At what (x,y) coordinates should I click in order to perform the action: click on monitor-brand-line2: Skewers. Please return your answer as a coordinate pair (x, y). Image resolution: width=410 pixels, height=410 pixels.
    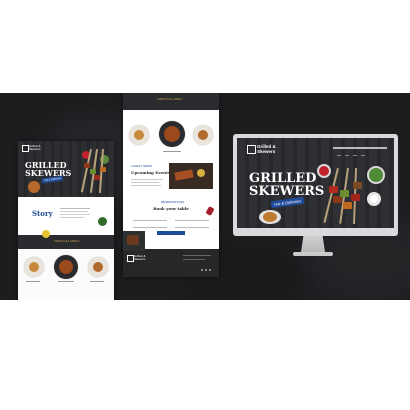
    Looking at the image, I should click on (266, 151).